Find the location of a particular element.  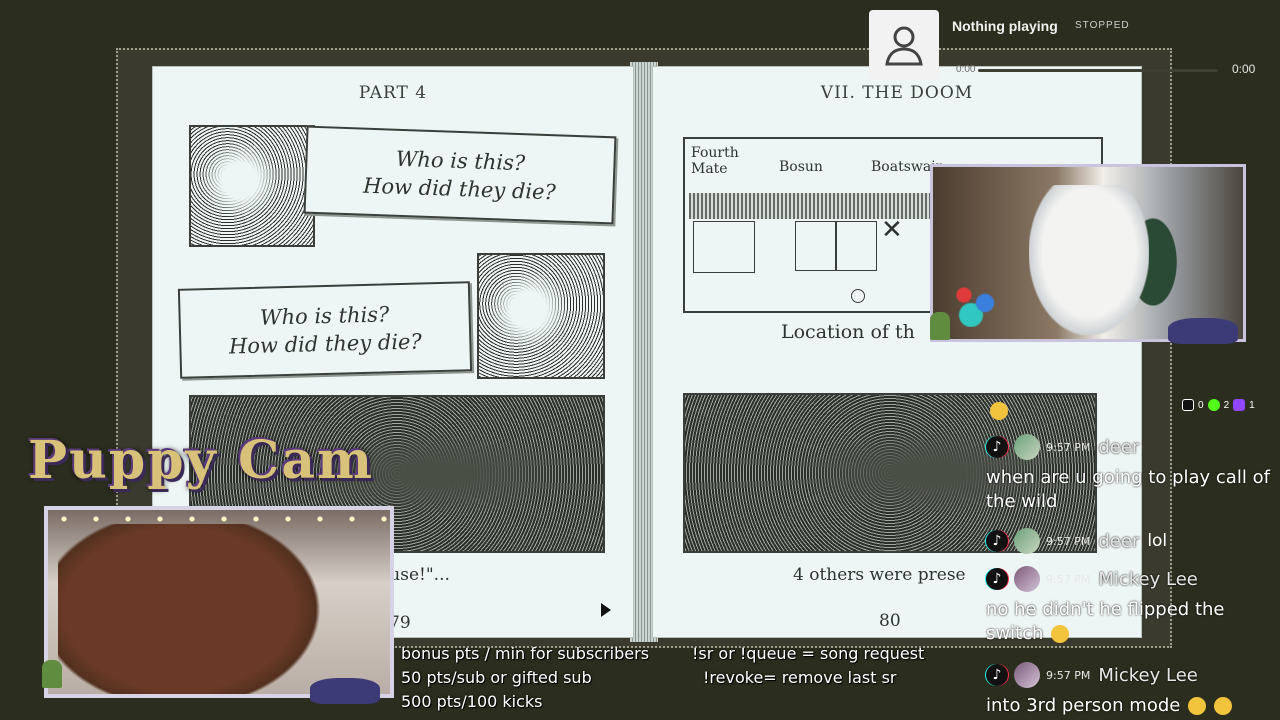

map-caption: Location of th is located at coordinates (848, 332).